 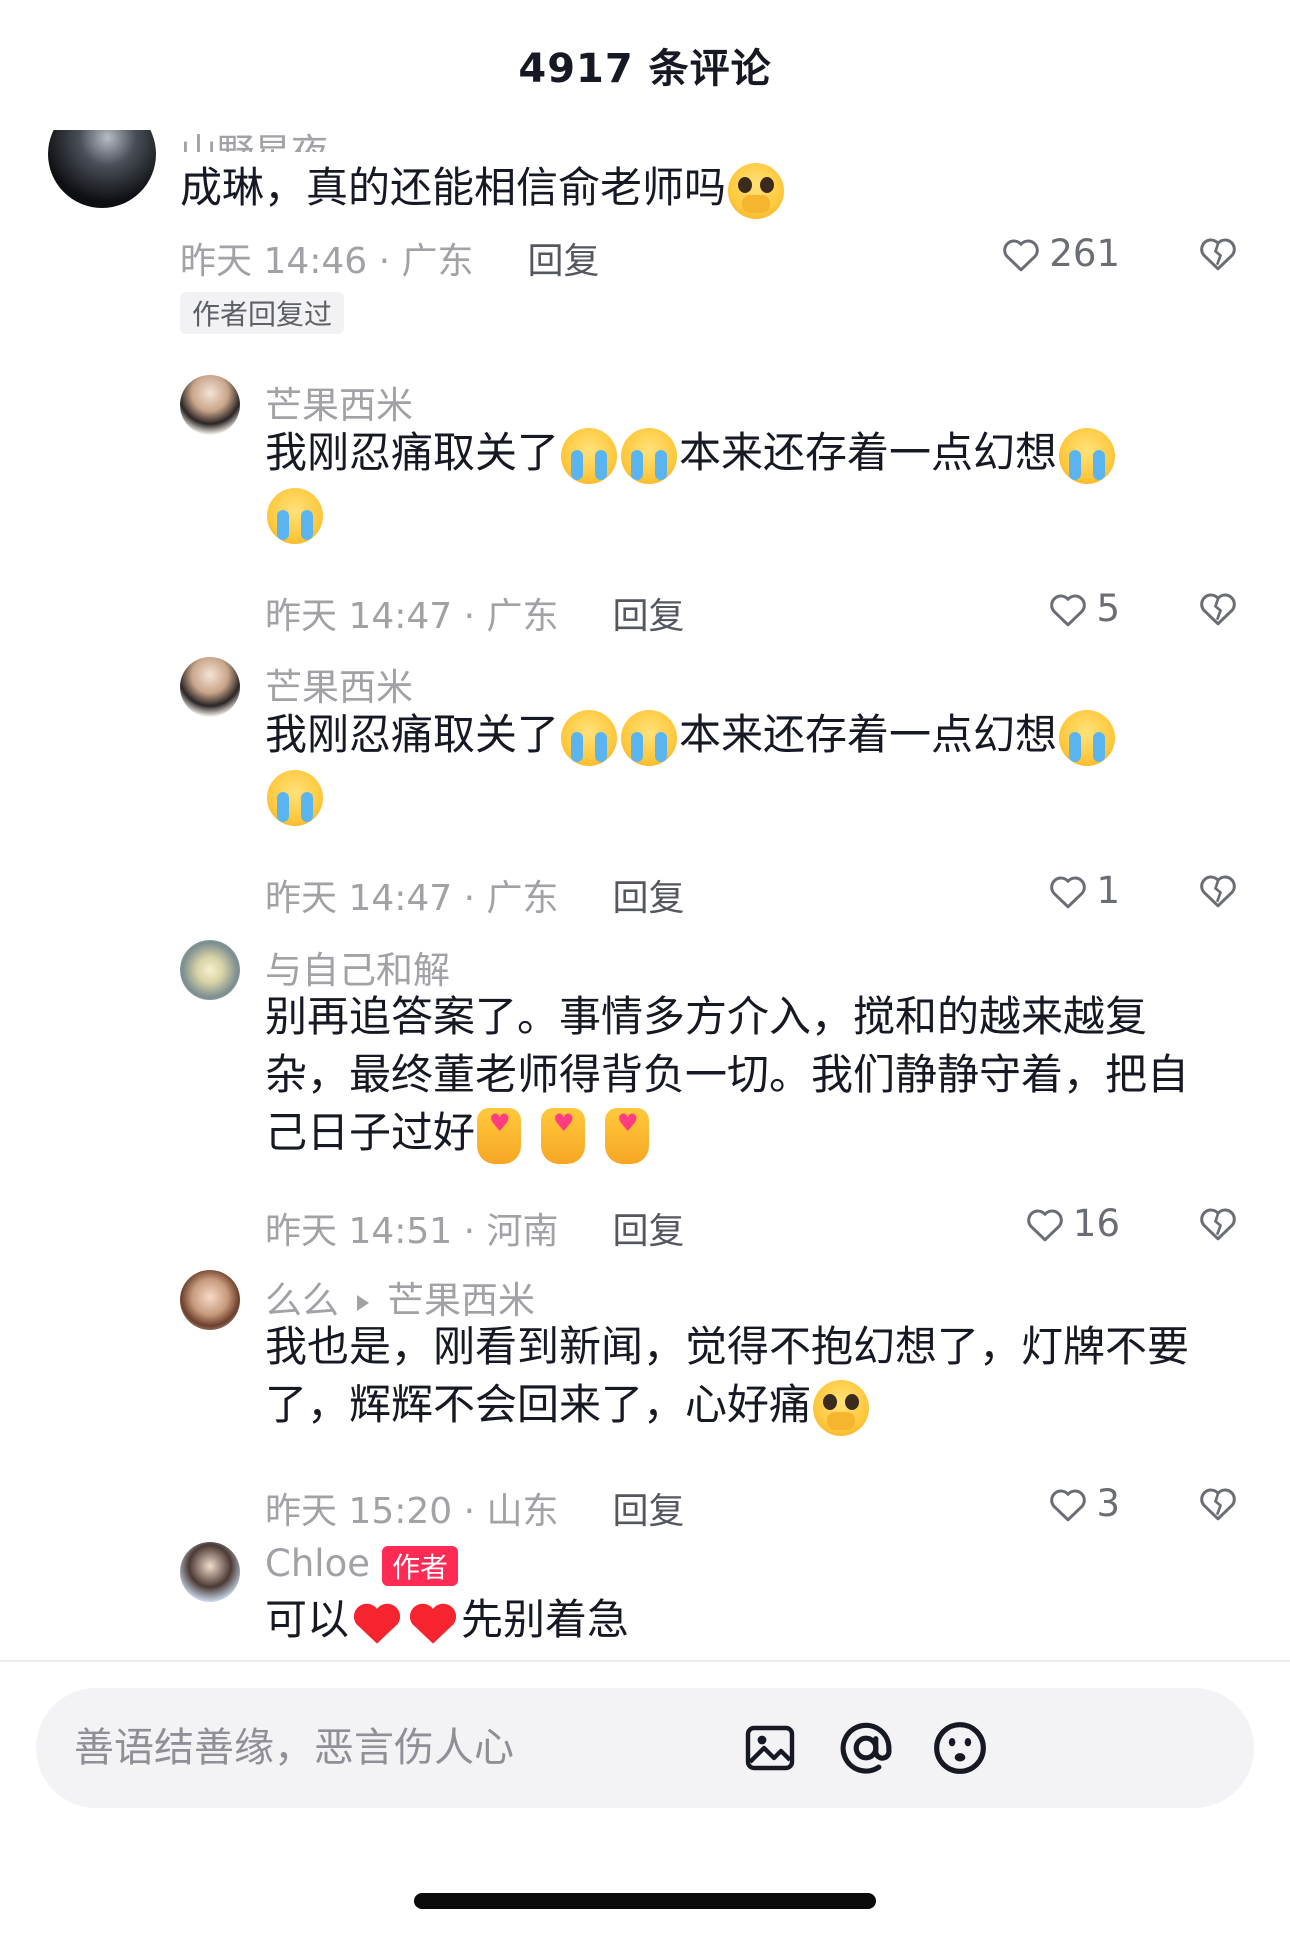 I want to click on image-icon, so click(x=770, y=1748).